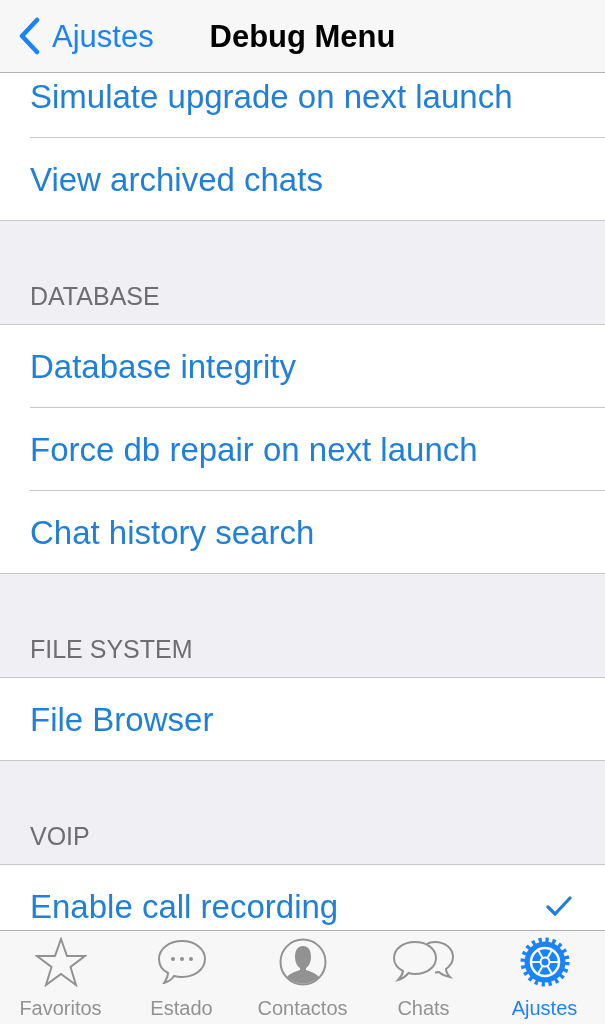 The image size is (605, 1024). Describe the element at coordinates (544, 962) in the screenshot. I see `settings-icon` at that location.